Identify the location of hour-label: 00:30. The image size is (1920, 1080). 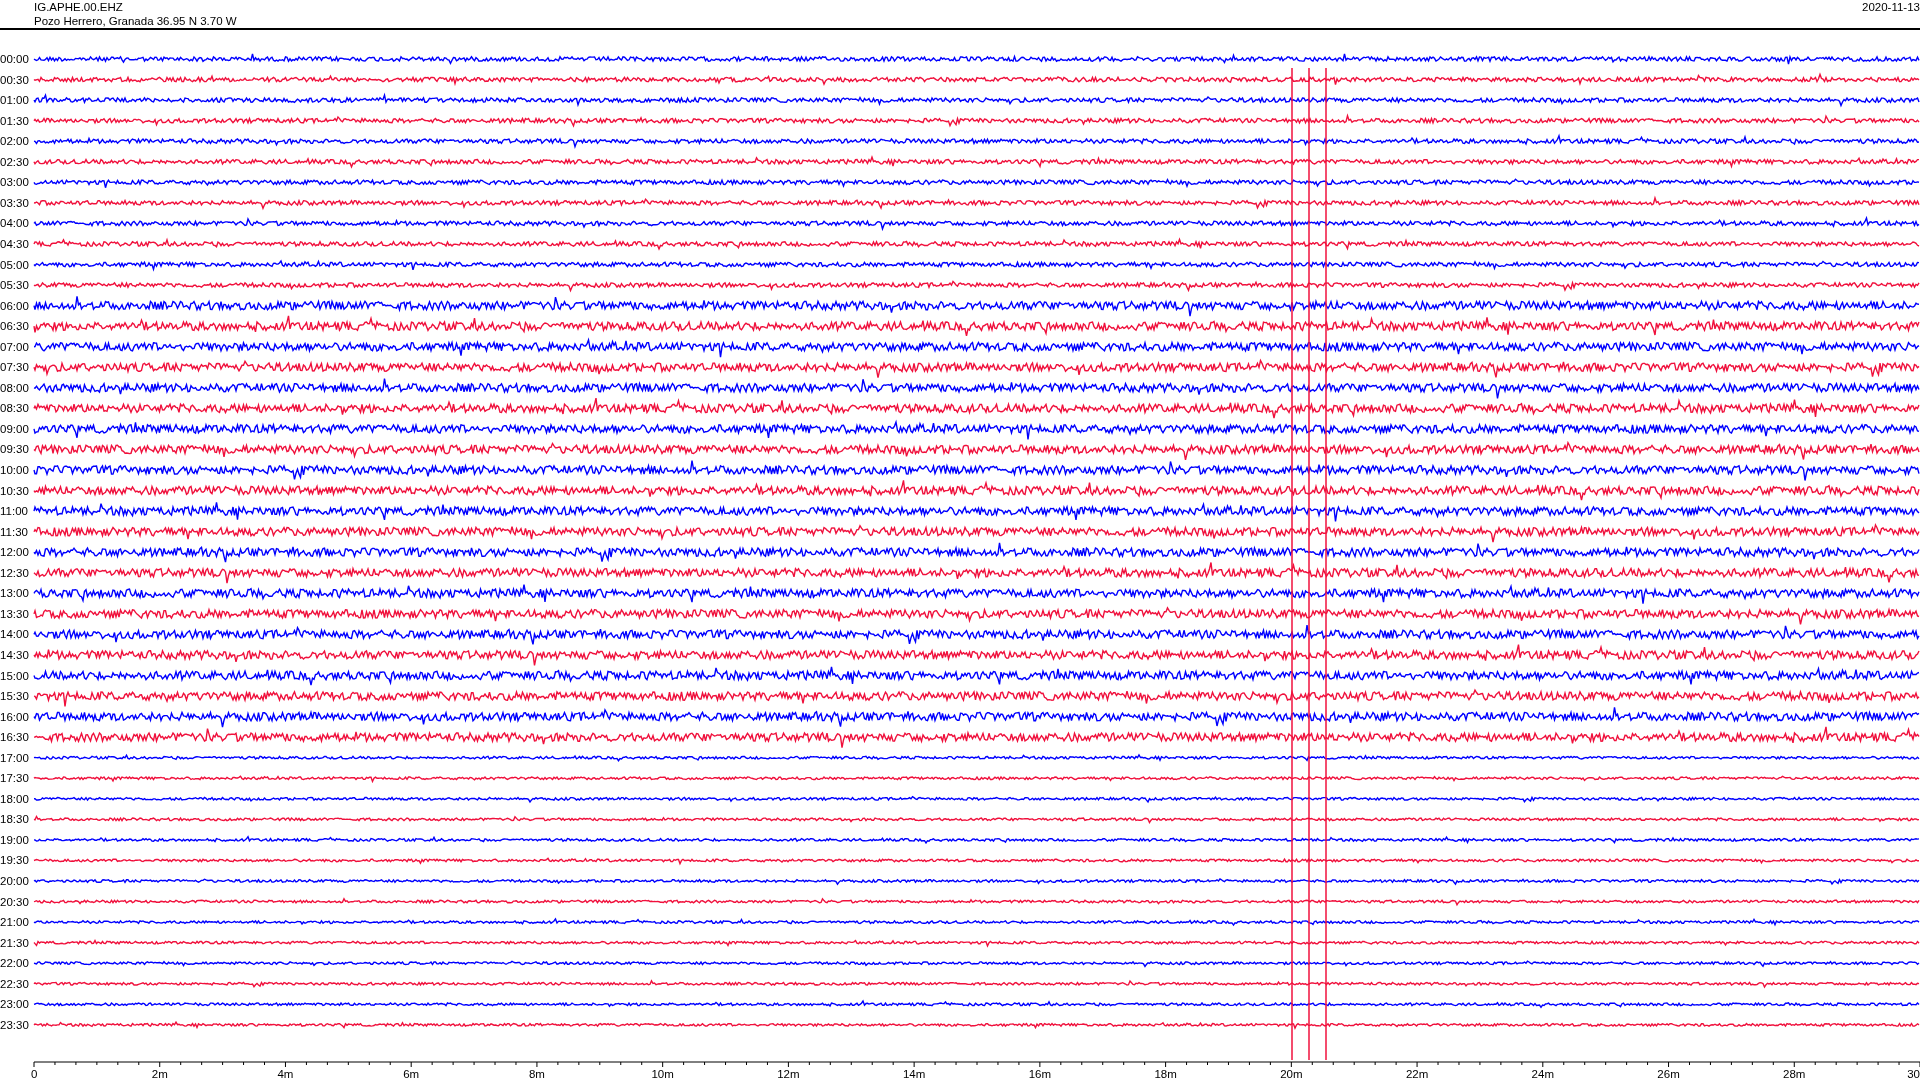
(14, 79).